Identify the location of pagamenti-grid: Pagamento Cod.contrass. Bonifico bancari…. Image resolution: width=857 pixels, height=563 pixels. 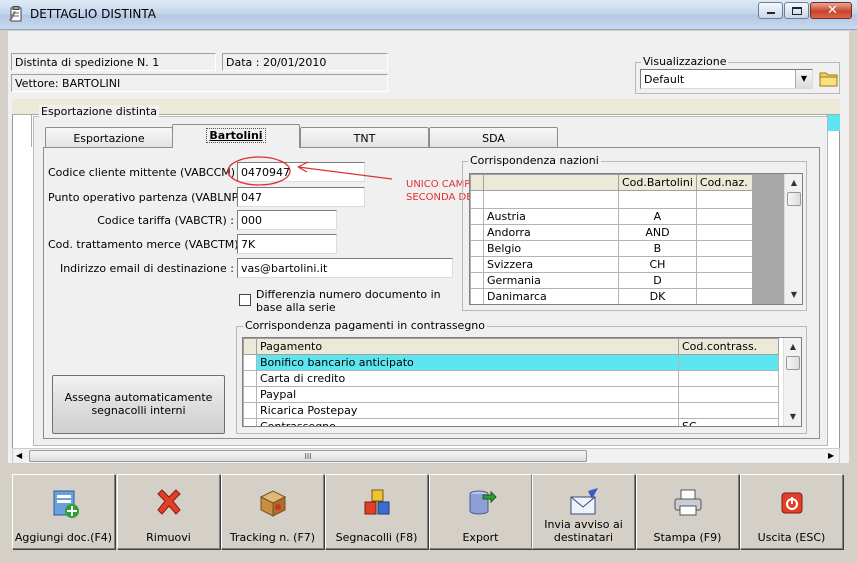
(522, 382).